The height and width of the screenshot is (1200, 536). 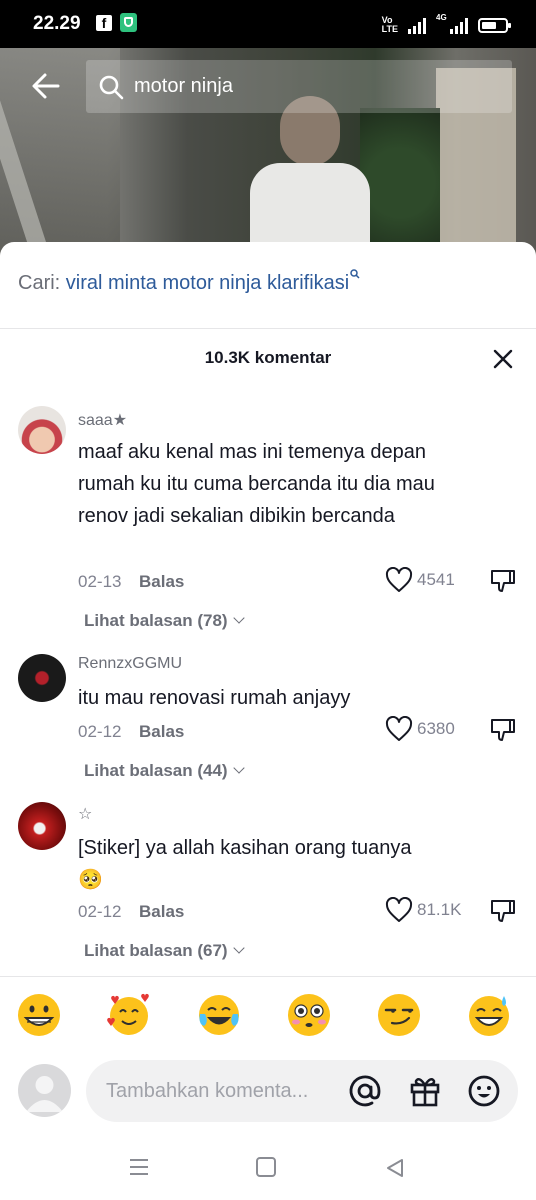 I want to click on mention-button, so click(x=365, y=1091).